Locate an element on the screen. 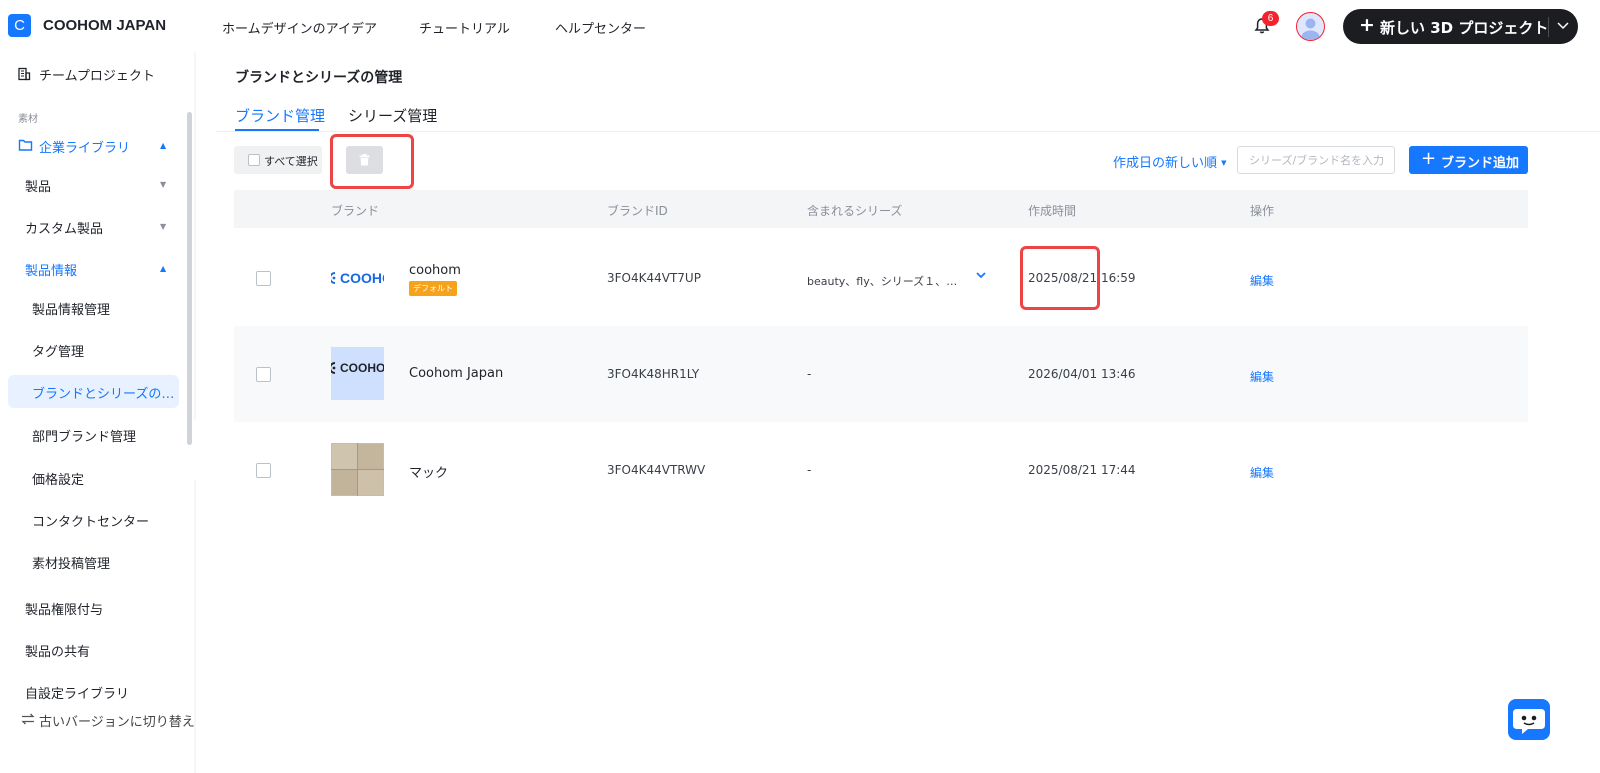  nav-design-ideas: ホームデザインのアイデア is located at coordinates (299, 27).